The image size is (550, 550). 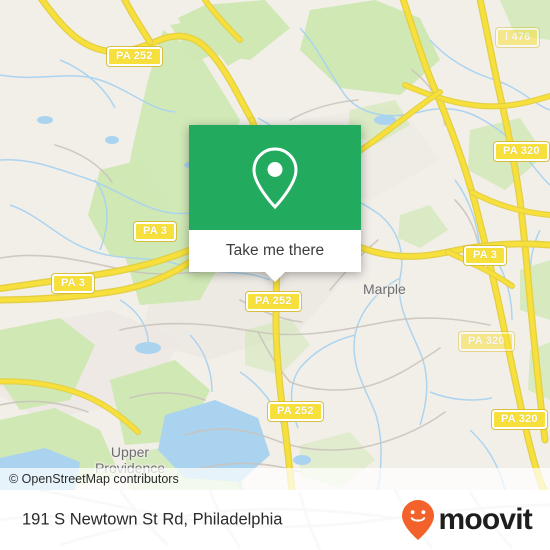 I want to click on popup-footer: Take me there, so click(x=275, y=256).